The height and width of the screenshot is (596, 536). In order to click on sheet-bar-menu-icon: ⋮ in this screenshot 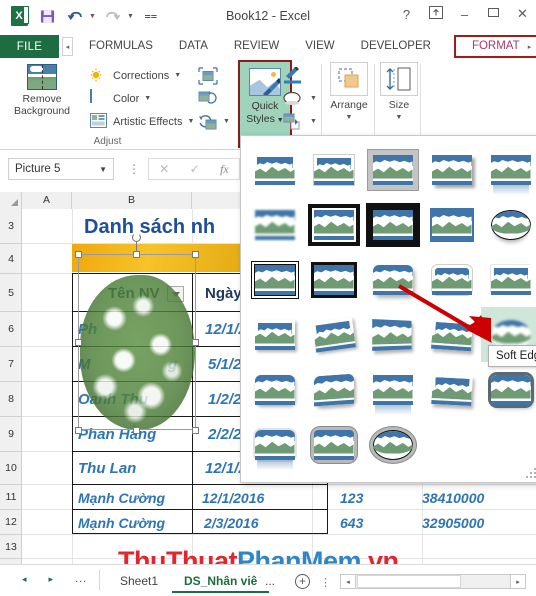, I will do `click(325, 582)`.